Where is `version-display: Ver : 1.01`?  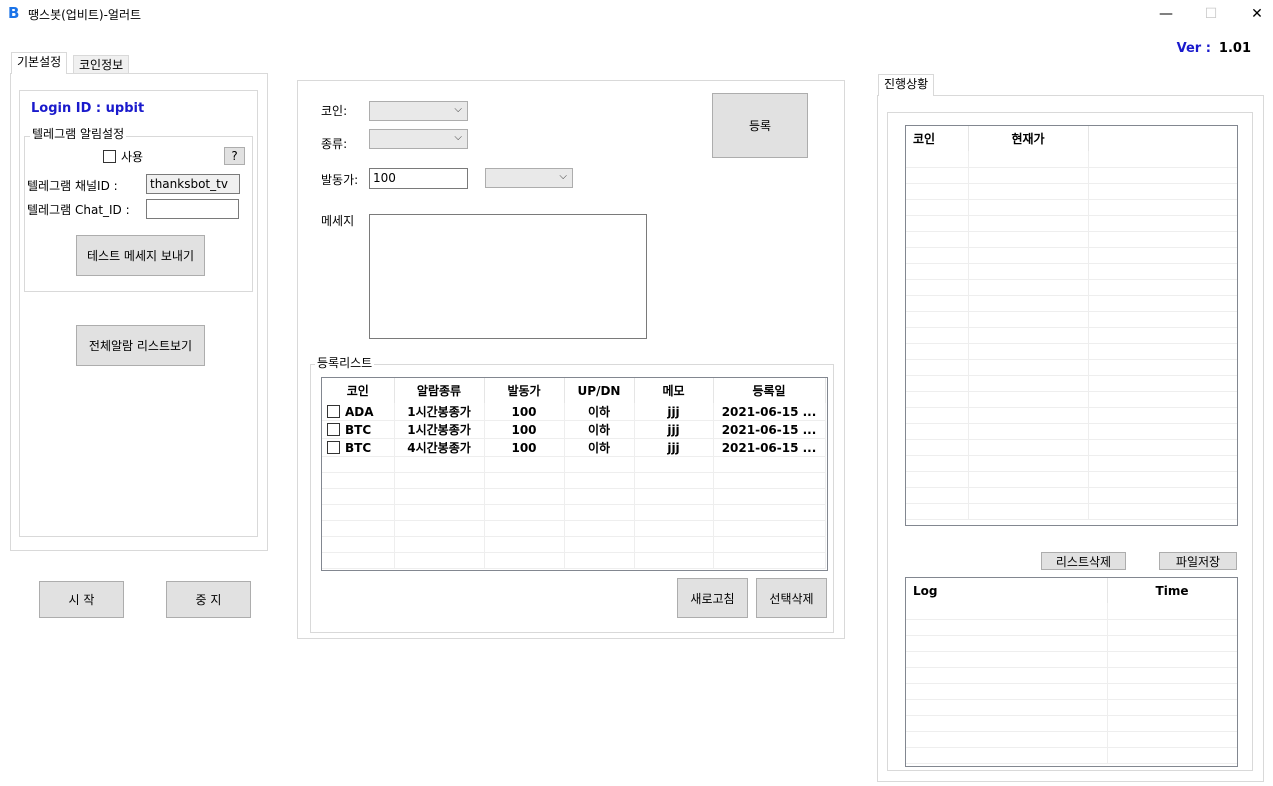 version-display: Ver : 1.01 is located at coordinates (1214, 48).